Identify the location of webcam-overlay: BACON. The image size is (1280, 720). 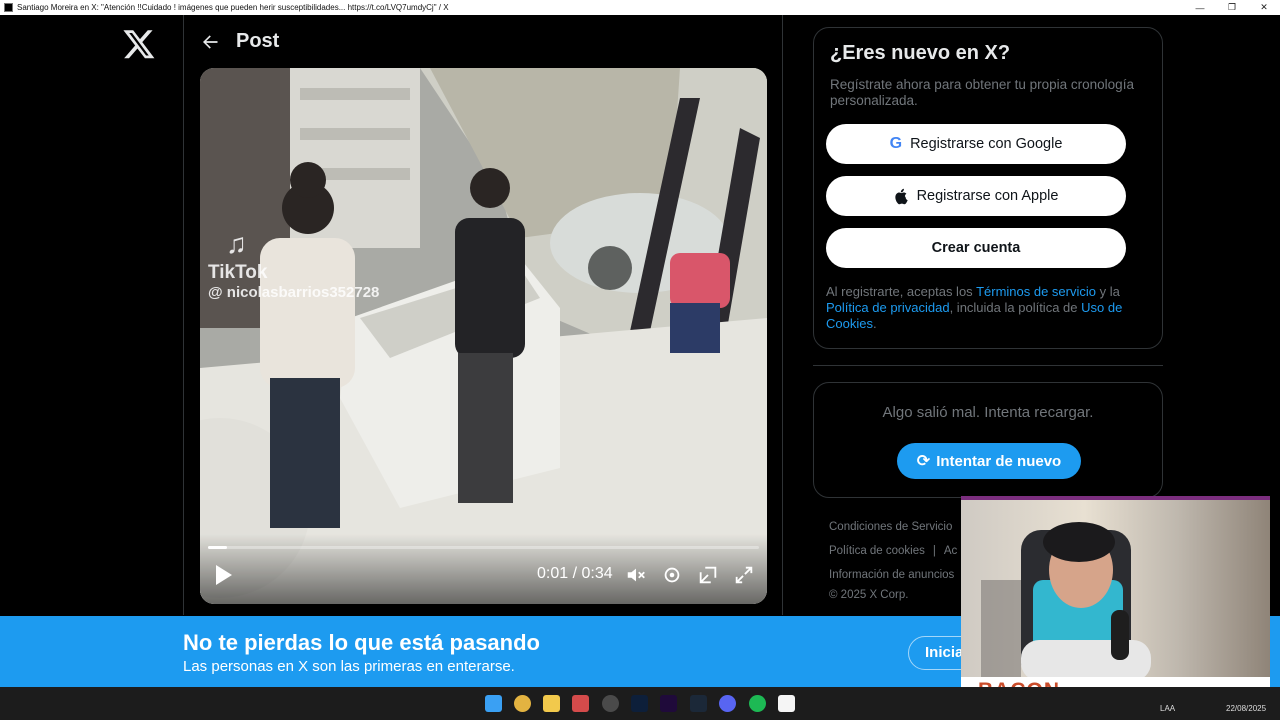
(1115, 601).